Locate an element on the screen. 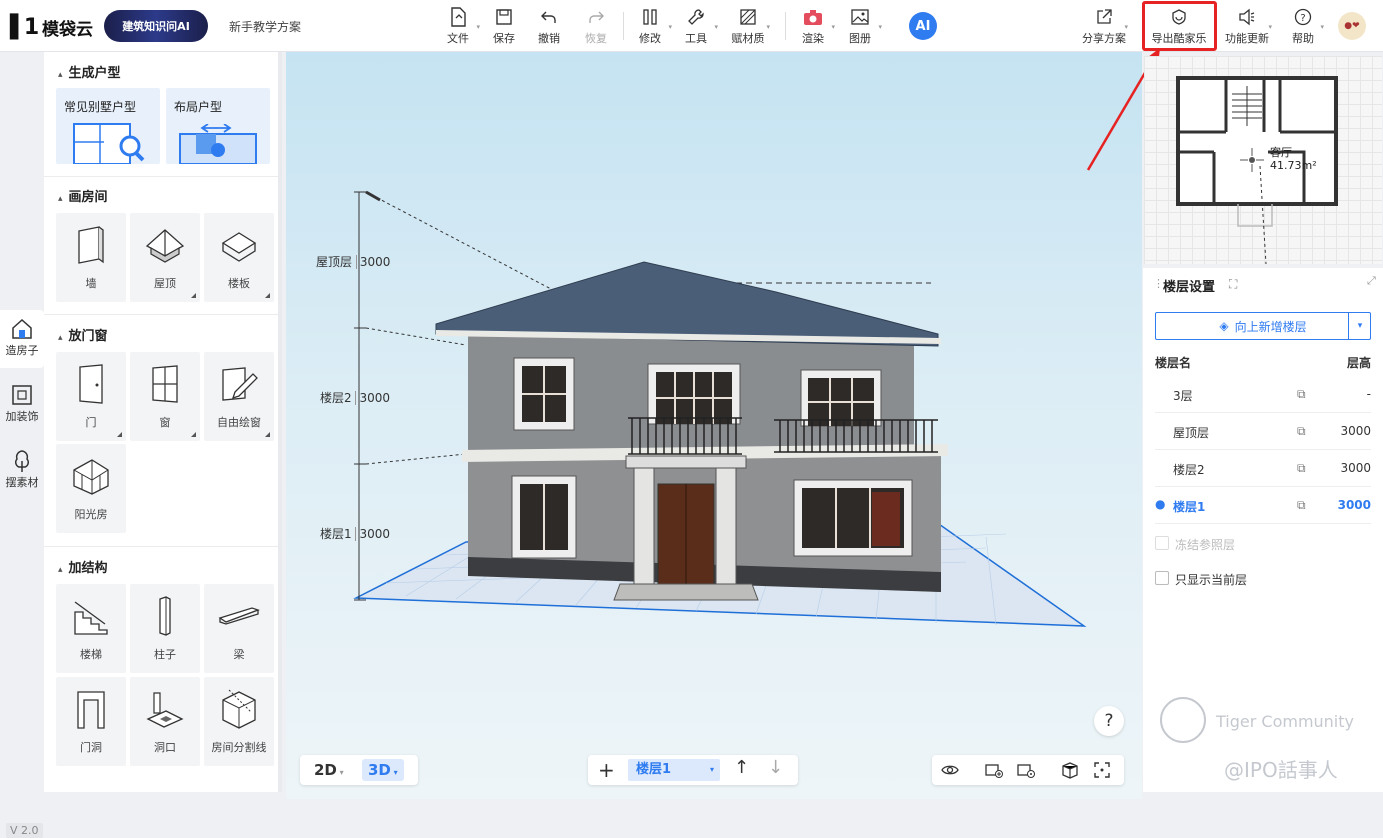 The width and height of the screenshot is (1383, 838). tree-icon is located at coordinates (22, 461).